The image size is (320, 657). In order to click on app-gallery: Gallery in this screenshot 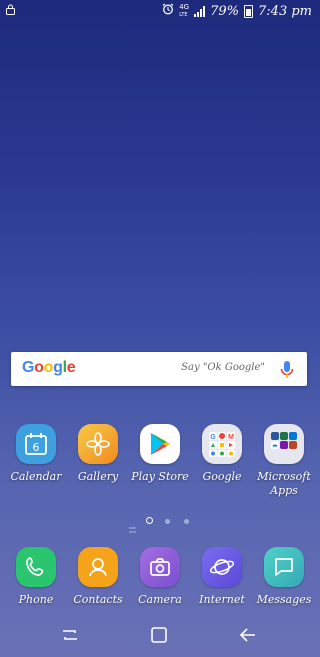, I will do `click(98, 454)`.